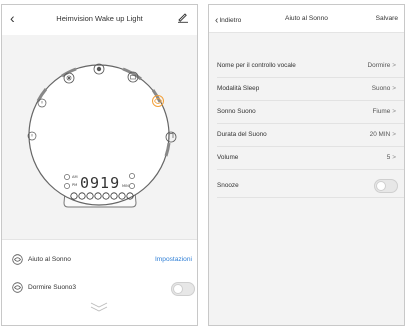  What do you see at coordinates (381, 65) in the screenshot?
I see `setting-value: Dormire >` at bounding box center [381, 65].